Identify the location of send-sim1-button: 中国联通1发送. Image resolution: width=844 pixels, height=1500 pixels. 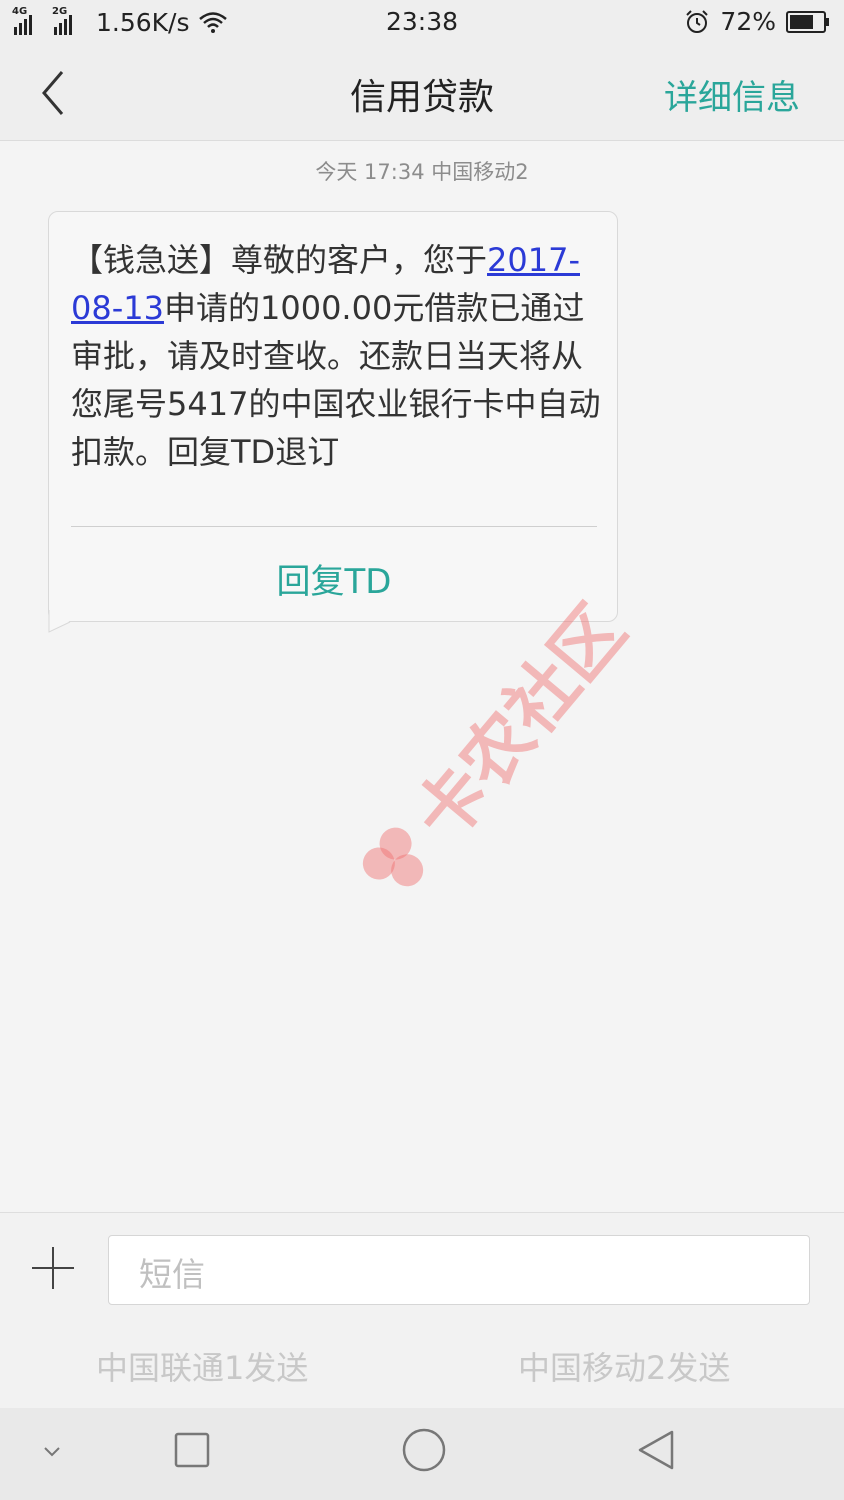
(202, 1366).